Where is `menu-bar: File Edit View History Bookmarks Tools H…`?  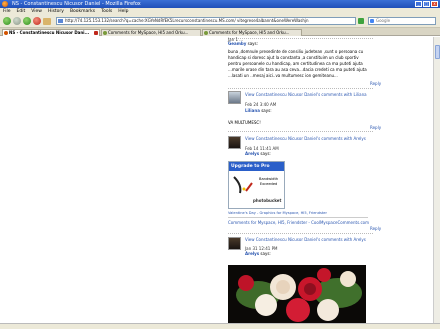
menu-bar: File Edit View History Bookmarks Tools H… is located at coordinates (220, 11).